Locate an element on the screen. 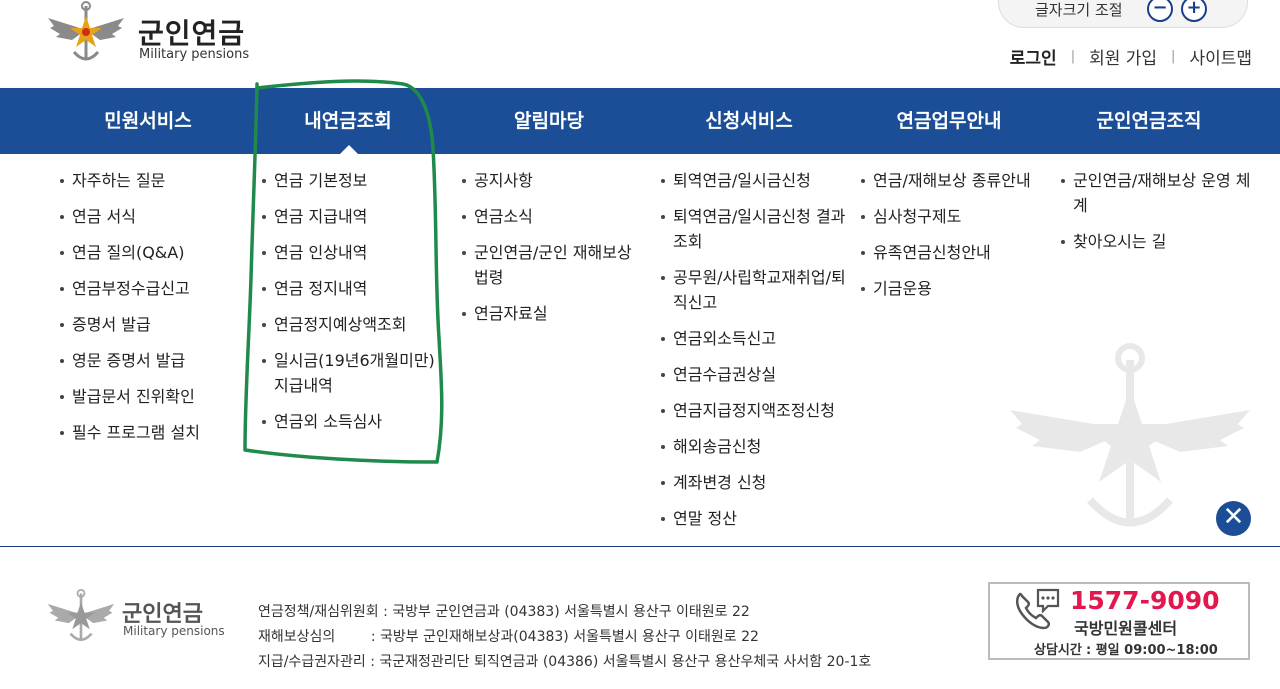  menu-item: 연말 정산 is located at coordinates (756, 518).